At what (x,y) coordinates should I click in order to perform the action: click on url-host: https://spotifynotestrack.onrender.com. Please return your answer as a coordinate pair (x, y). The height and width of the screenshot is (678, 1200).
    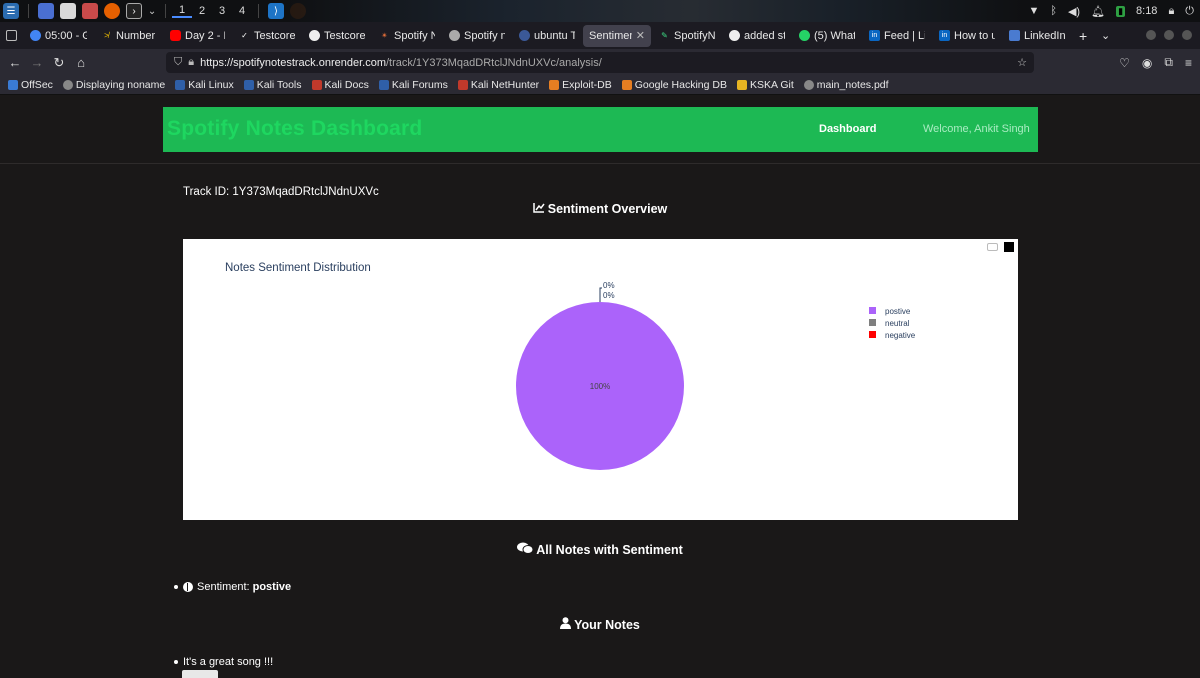
    Looking at the image, I should click on (293, 62).